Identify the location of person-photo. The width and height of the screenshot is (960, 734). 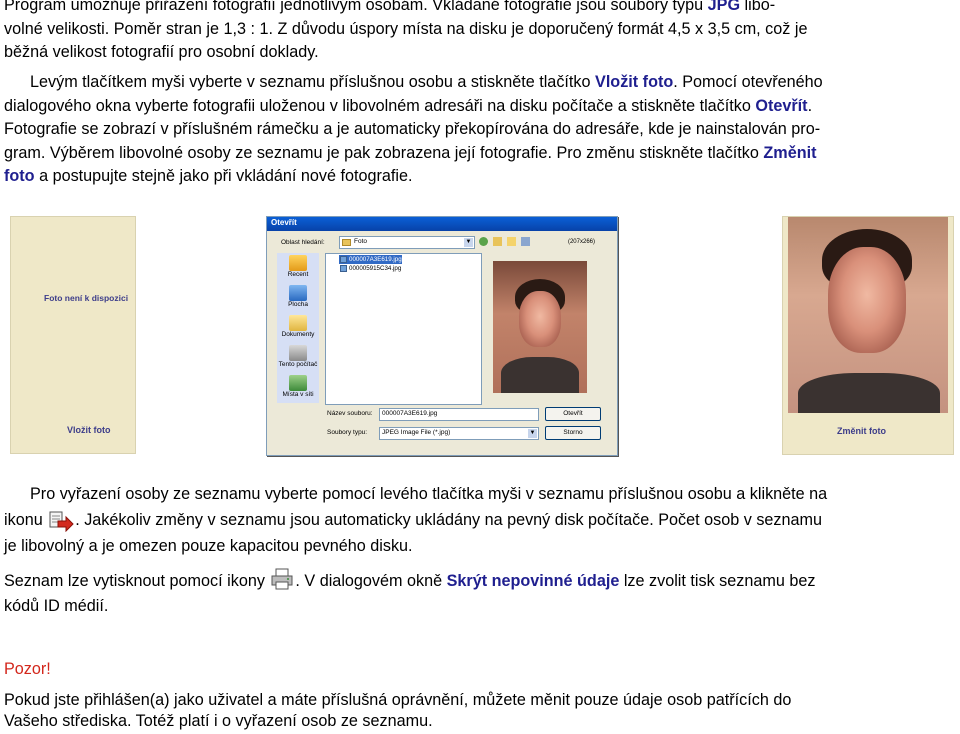
(868, 315).